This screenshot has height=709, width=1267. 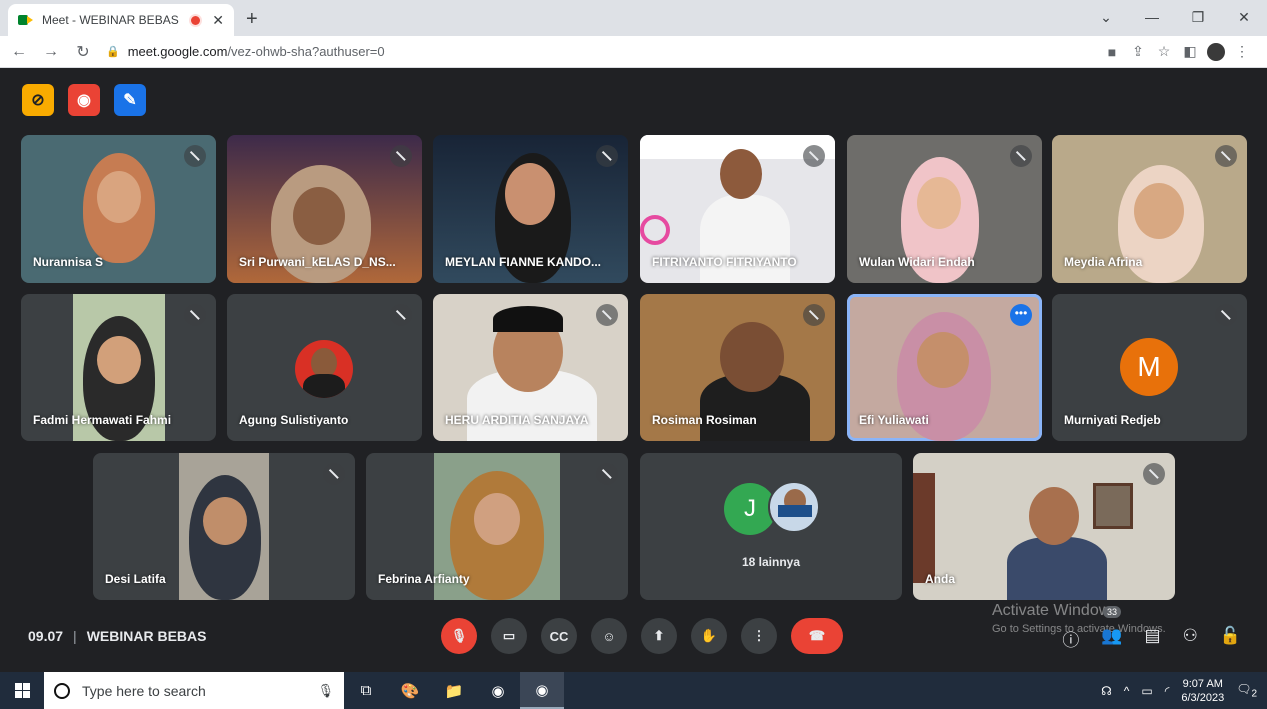 I want to click on participant-tile: Fadmi Hermawati Fahmi, so click(x=118, y=367).